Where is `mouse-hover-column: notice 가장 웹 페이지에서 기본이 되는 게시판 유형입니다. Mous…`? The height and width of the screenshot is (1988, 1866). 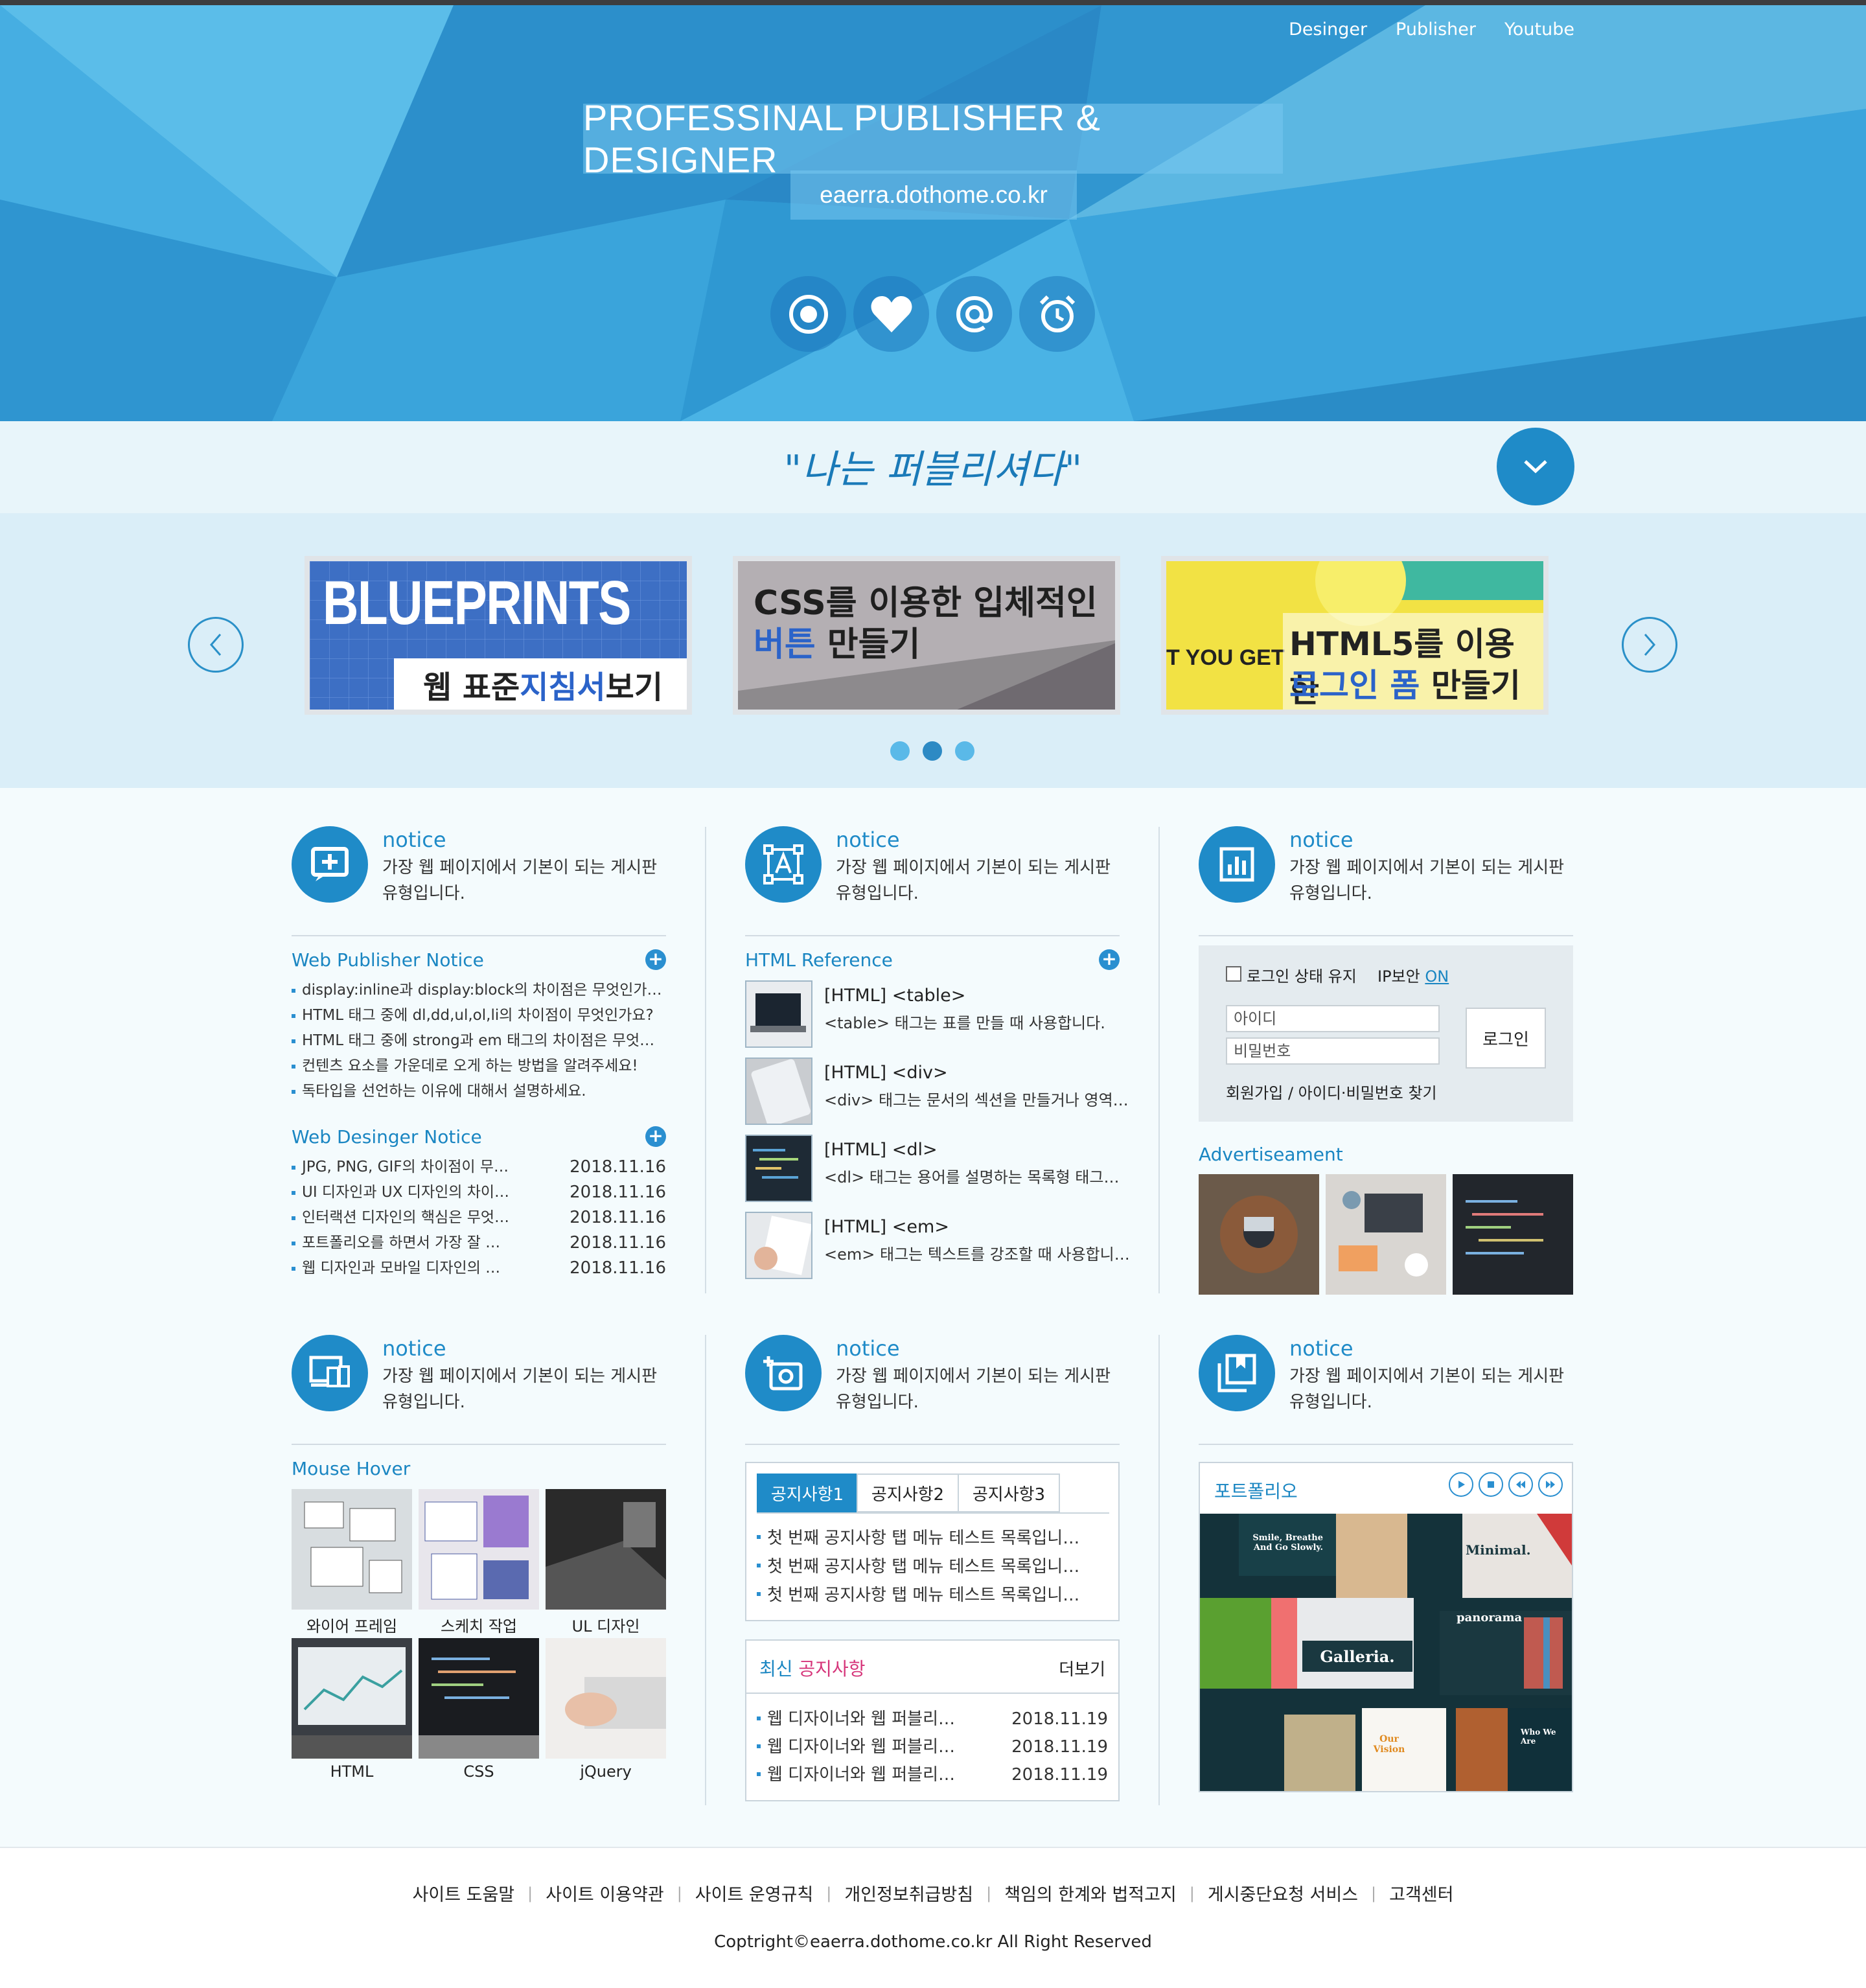 mouse-hover-column: notice 가장 웹 페이지에서 기본이 되는 게시판 유형입니다. Mous… is located at coordinates (479, 1574).